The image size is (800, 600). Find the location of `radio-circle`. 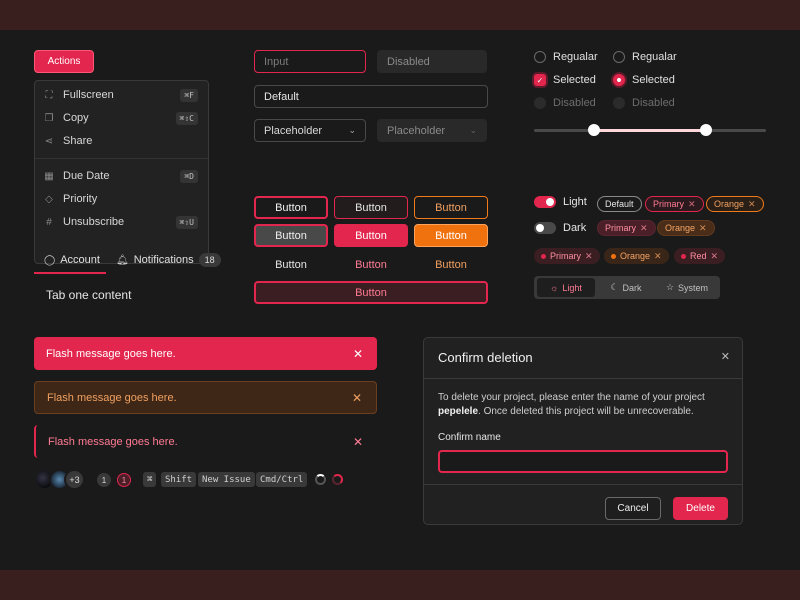

radio-circle is located at coordinates (619, 103).